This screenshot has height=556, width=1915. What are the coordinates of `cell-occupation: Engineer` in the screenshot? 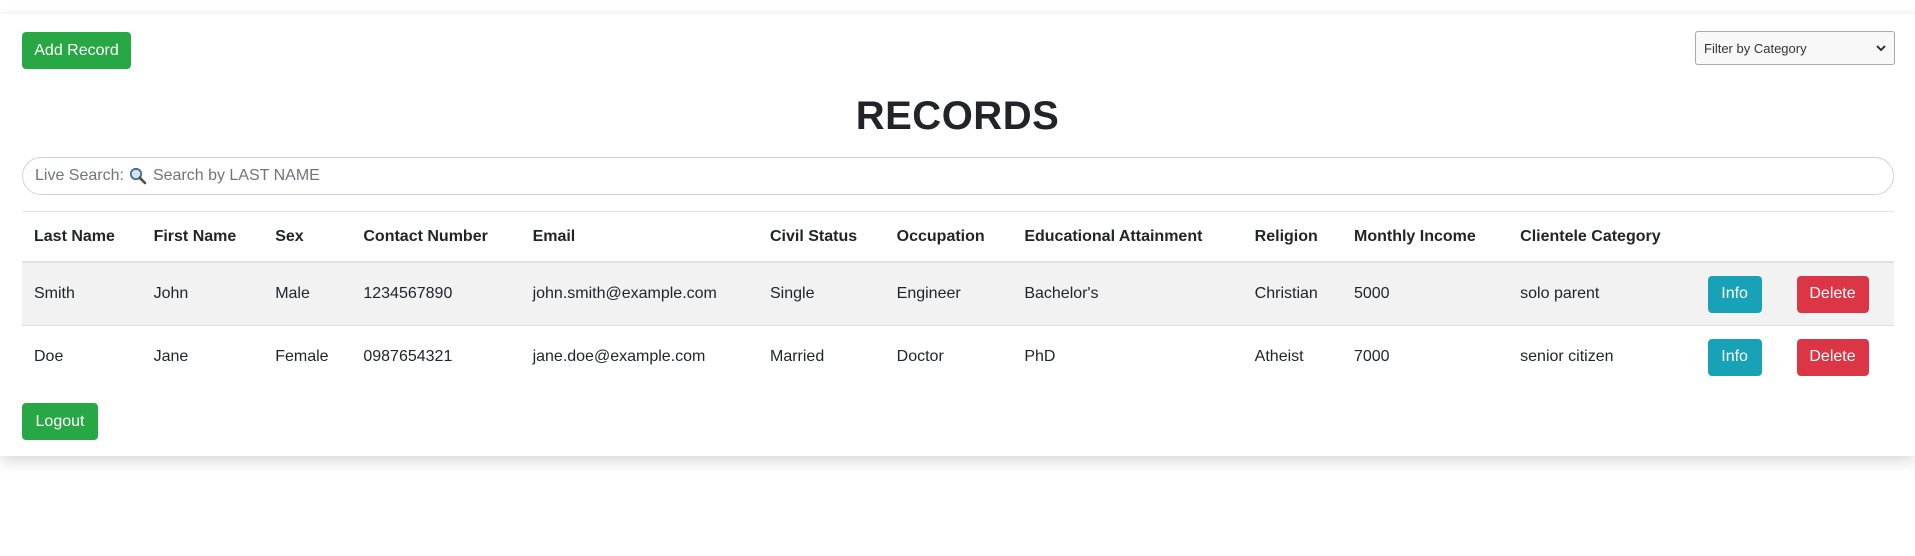 It's located at (948, 293).